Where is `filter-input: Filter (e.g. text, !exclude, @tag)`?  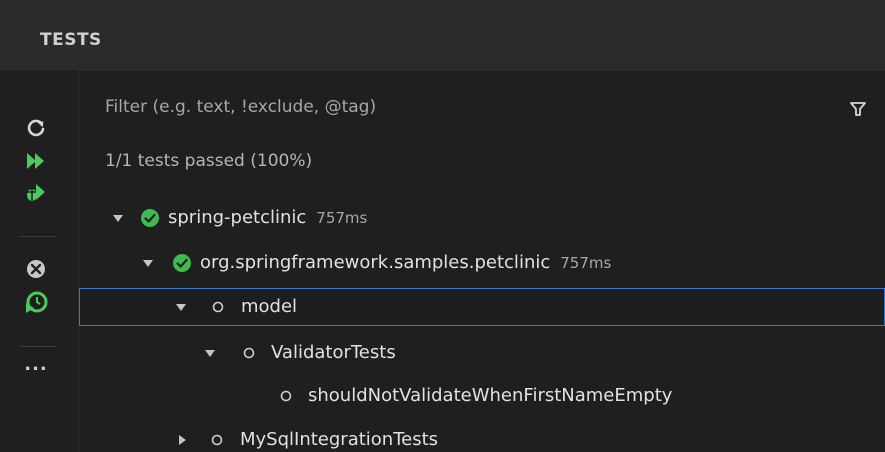 filter-input: Filter (e.g. text, !exclude, @tag) is located at coordinates (475, 107).